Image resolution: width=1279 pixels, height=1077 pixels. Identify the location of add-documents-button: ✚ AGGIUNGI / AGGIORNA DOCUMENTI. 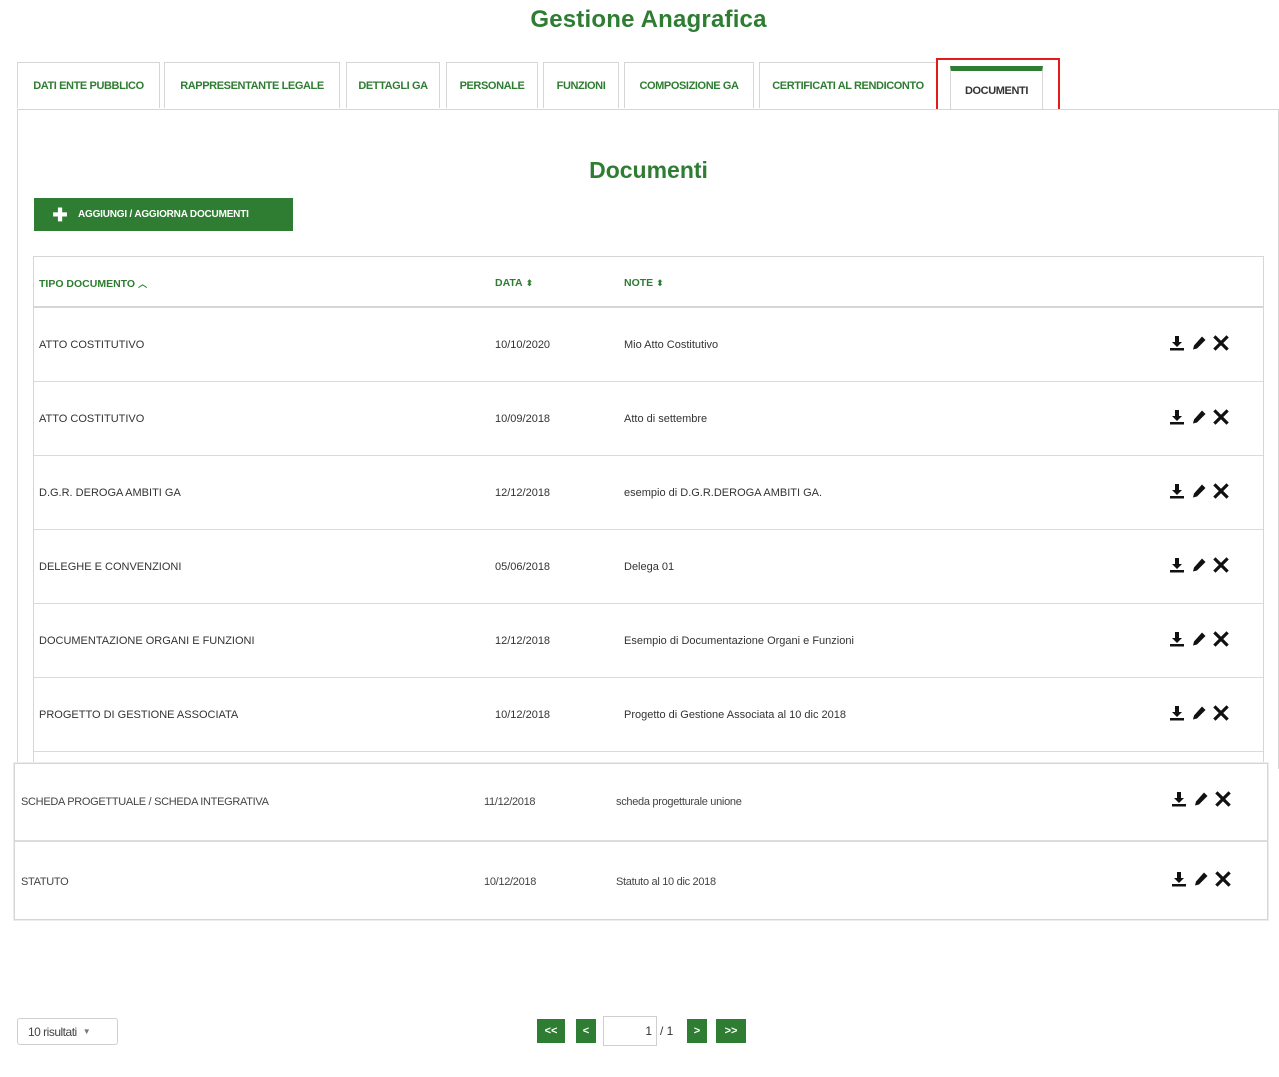
(163, 214).